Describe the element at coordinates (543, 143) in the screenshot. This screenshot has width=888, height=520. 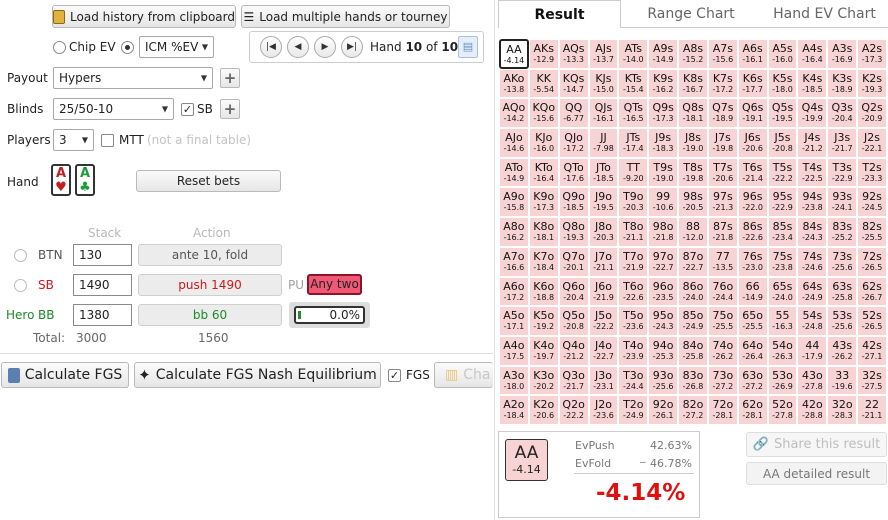
I see `hand-cell-kjo: KJo -16.0` at that location.